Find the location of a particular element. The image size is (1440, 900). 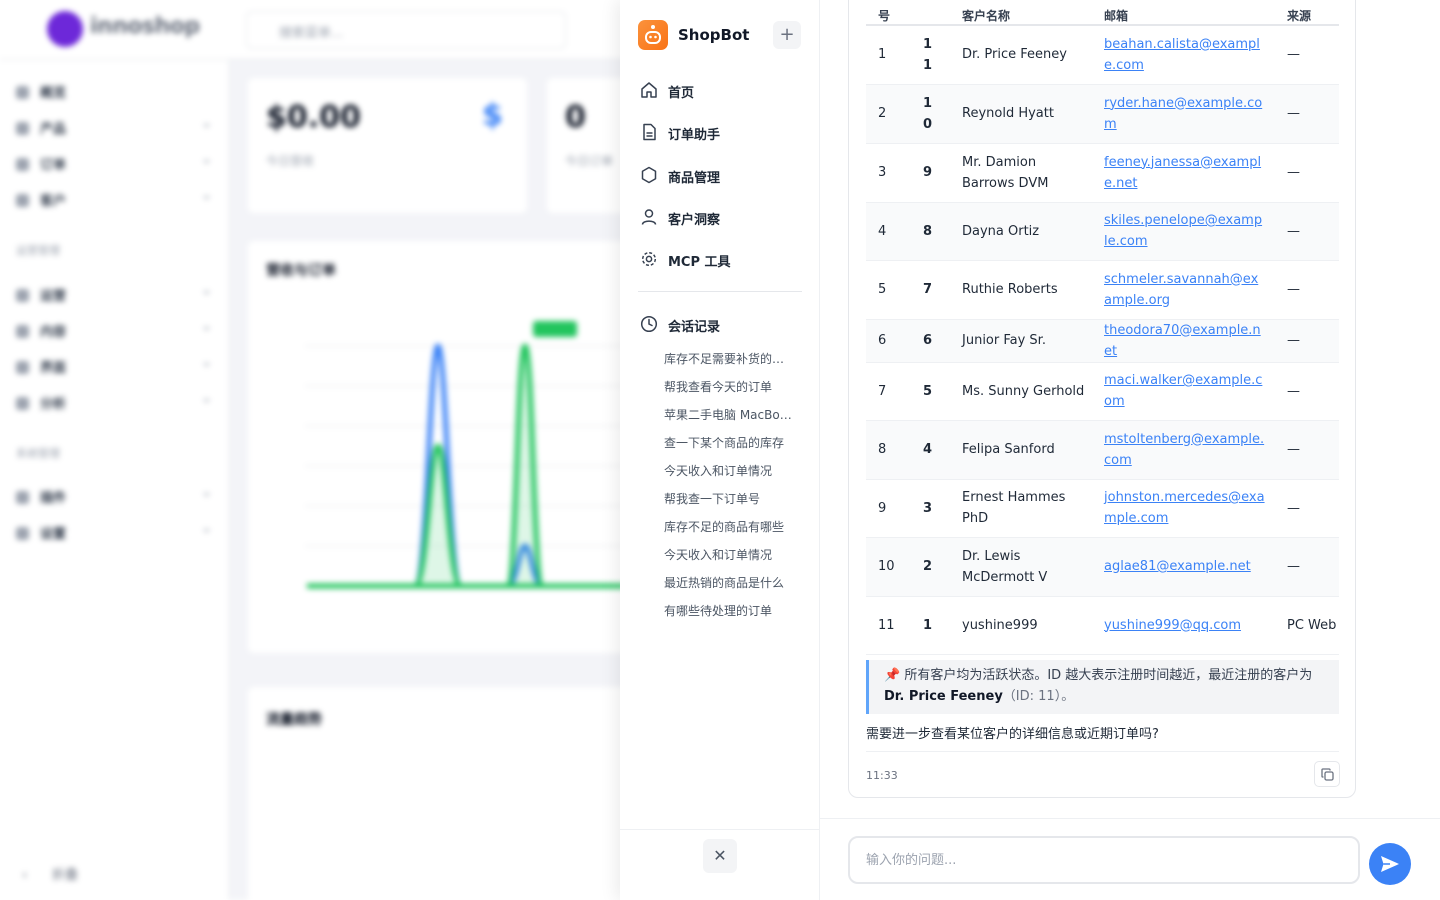

note-customer-name: Dr. Price Feeney is located at coordinates (943, 696).